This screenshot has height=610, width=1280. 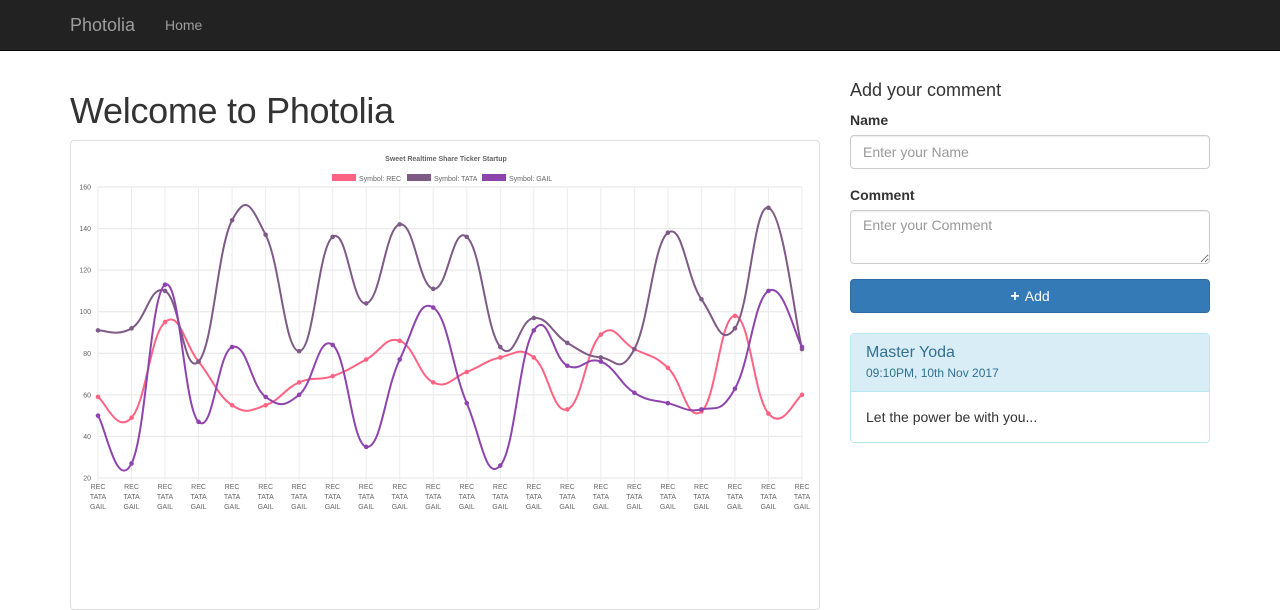 What do you see at coordinates (85, 188) in the screenshot?
I see `y-tick-label: 160` at bounding box center [85, 188].